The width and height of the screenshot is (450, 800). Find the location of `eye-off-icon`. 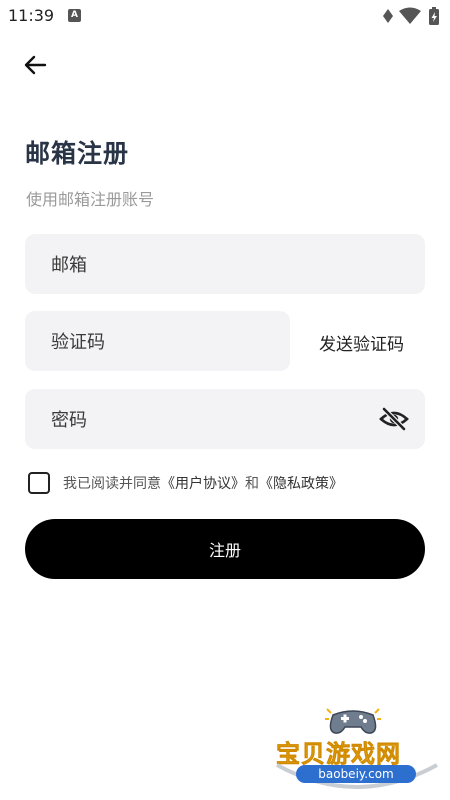

eye-off-icon is located at coordinates (394, 419).